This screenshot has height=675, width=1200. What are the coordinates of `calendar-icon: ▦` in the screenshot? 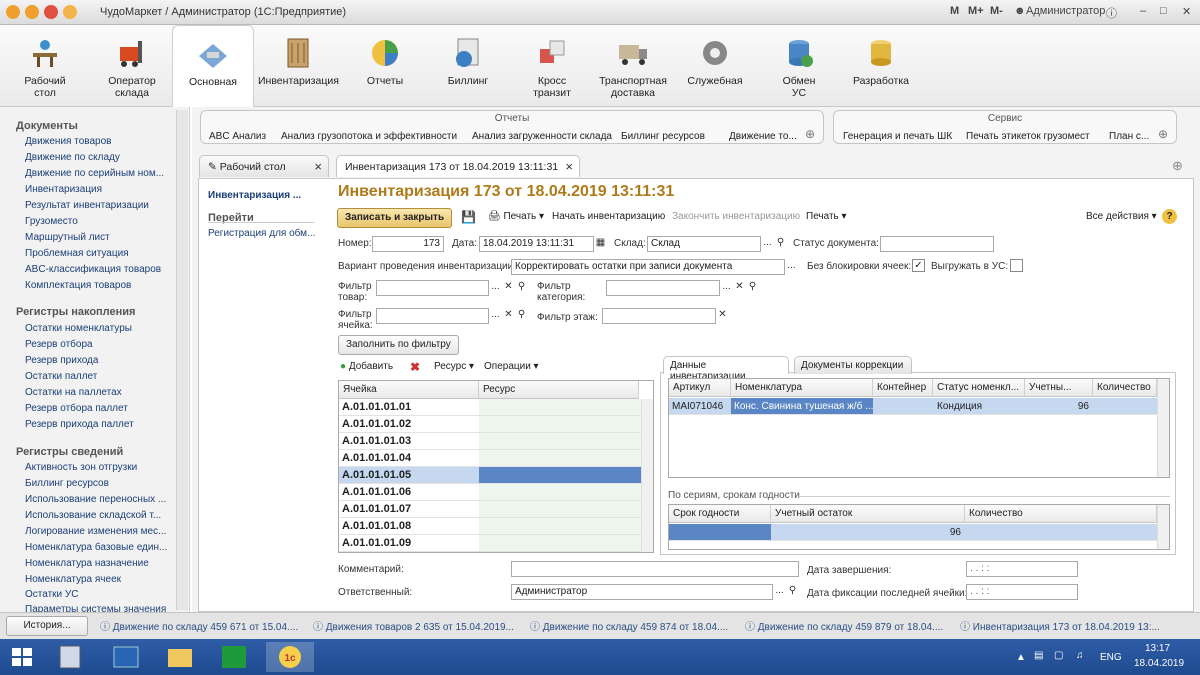 It's located at (600, 244).